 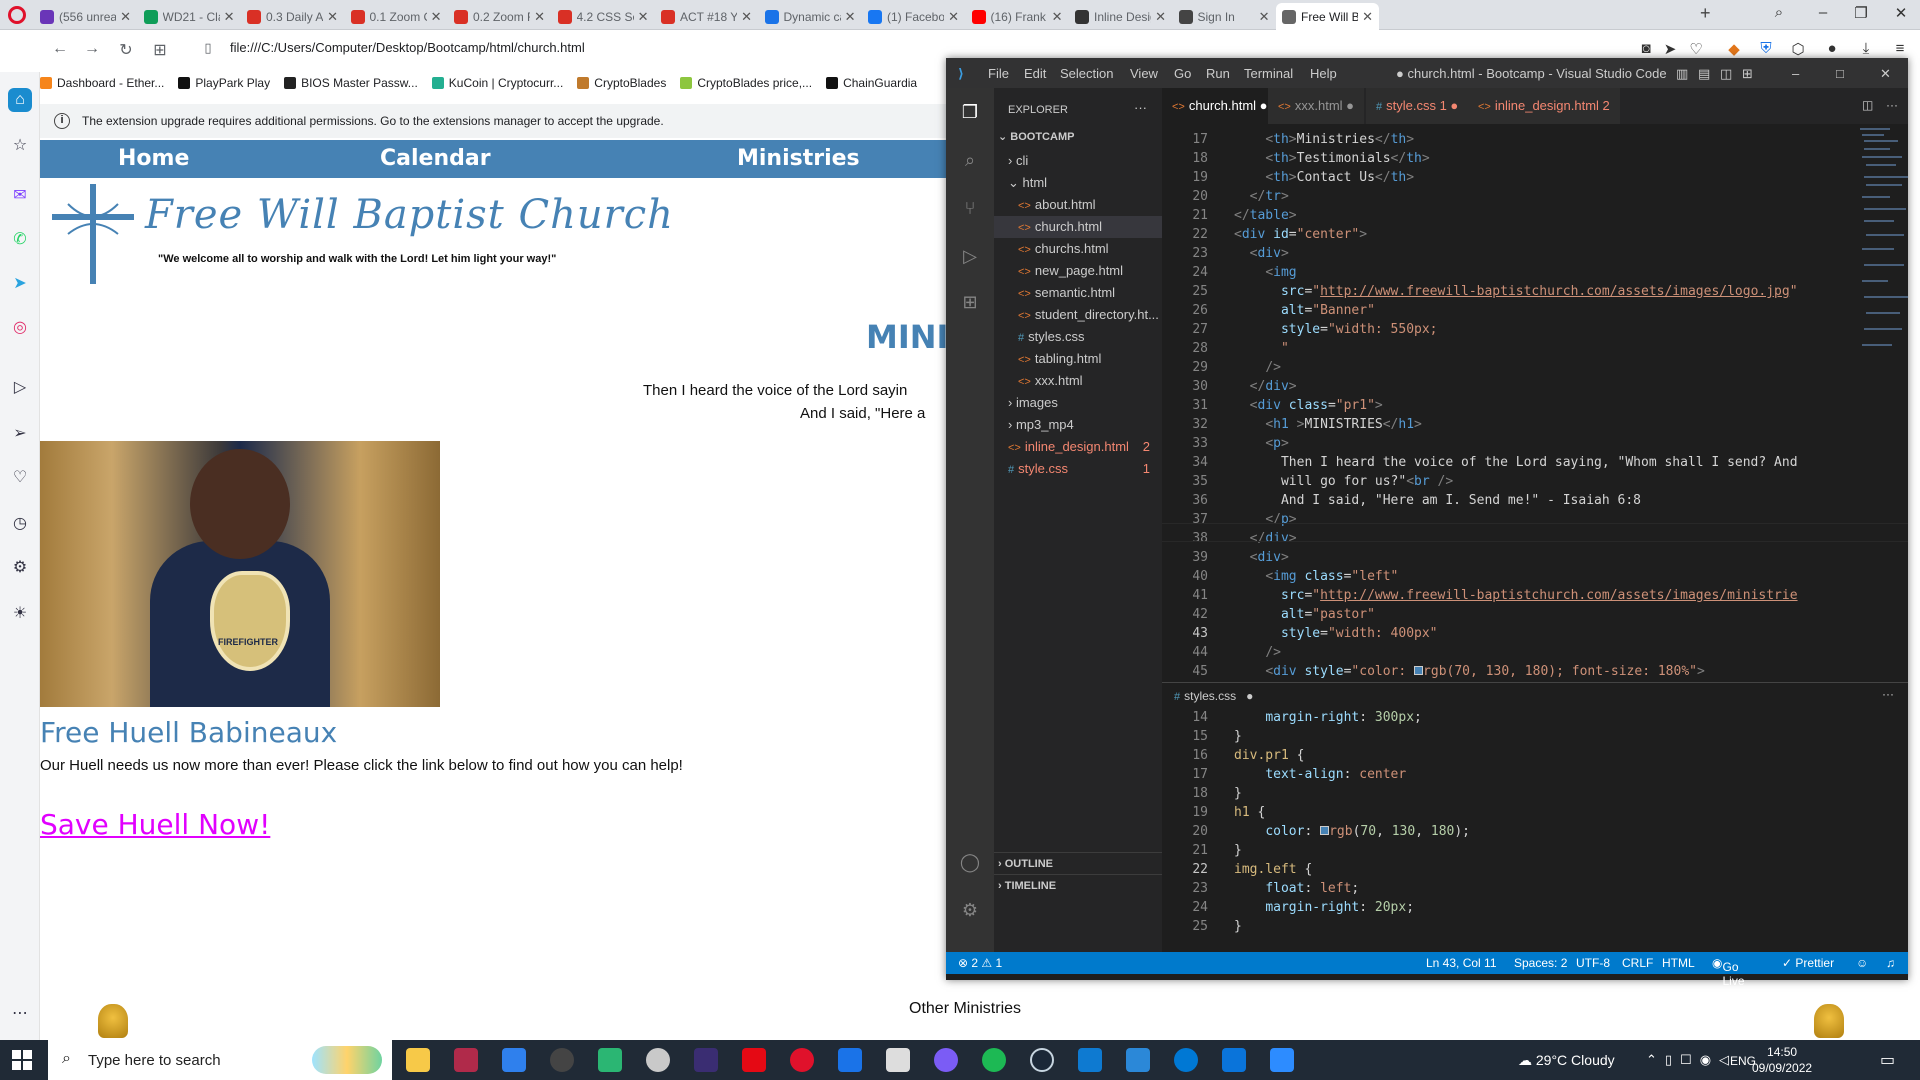 I want to click on forward-arrow-icon: →, so click(x=92, y=49).